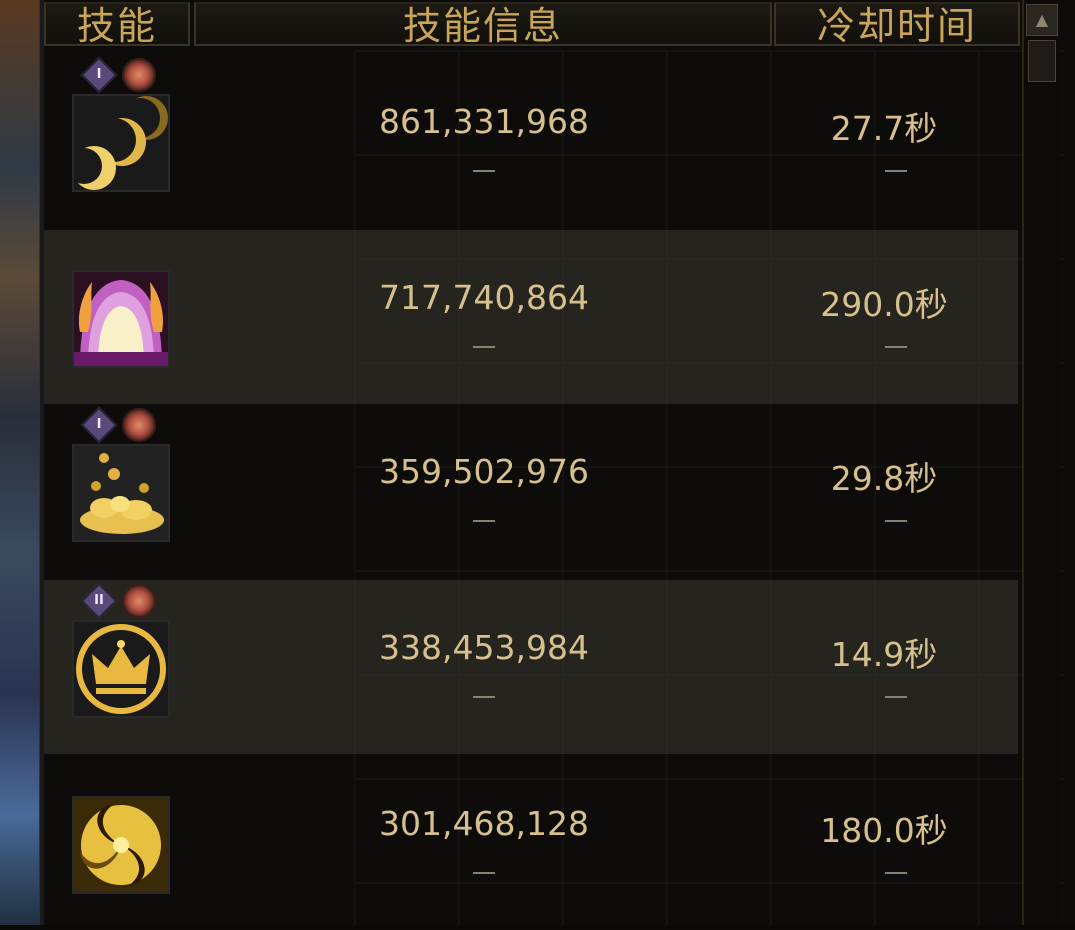  What do you see at coordinates (484, 121) in the screenshot?
I see `damage-value: 861,331,968` at bounding box center [484, 121].